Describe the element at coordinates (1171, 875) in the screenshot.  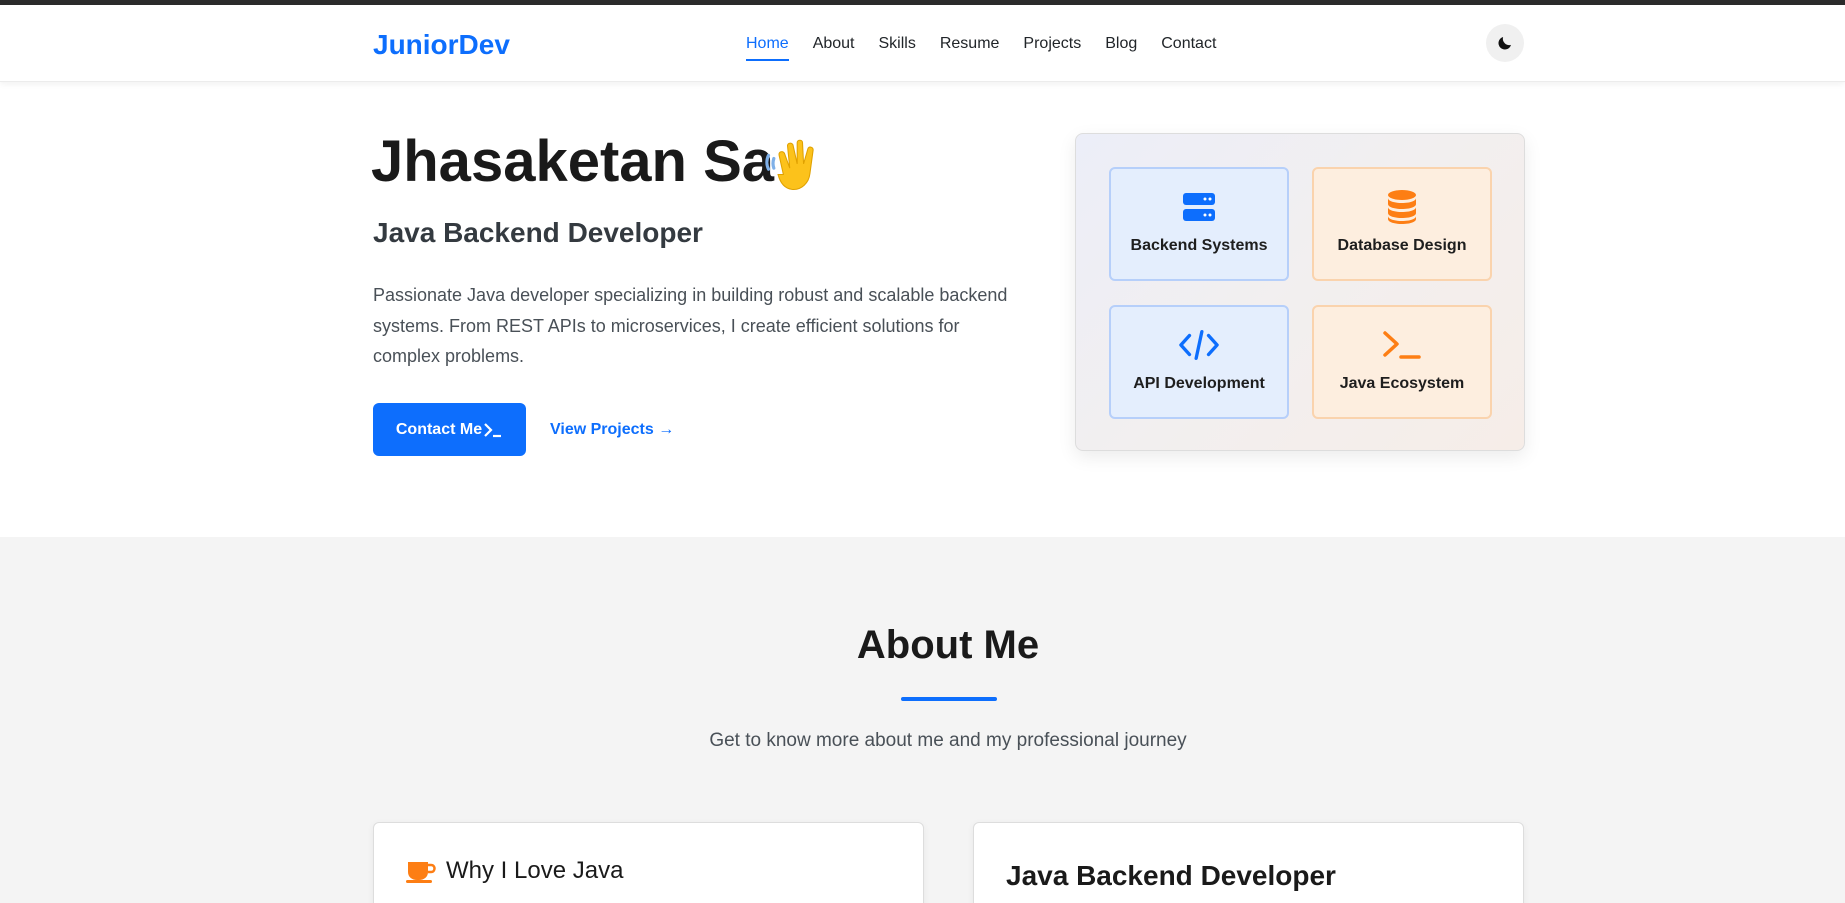
I see `card-title: Java Backend Developer` at that location.